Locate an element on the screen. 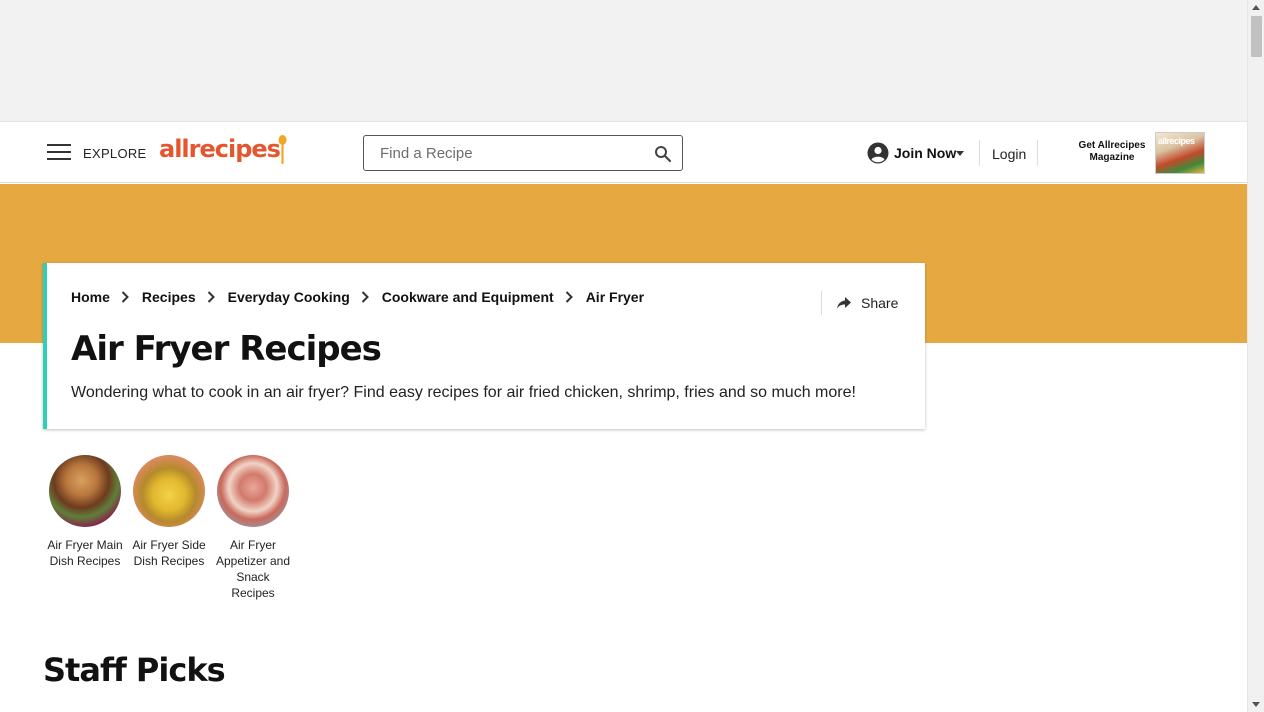 Image resolution: width=1264 pixels, height=712 pixels. search-box: Find a Recipe is located at coordinates (523, 153).